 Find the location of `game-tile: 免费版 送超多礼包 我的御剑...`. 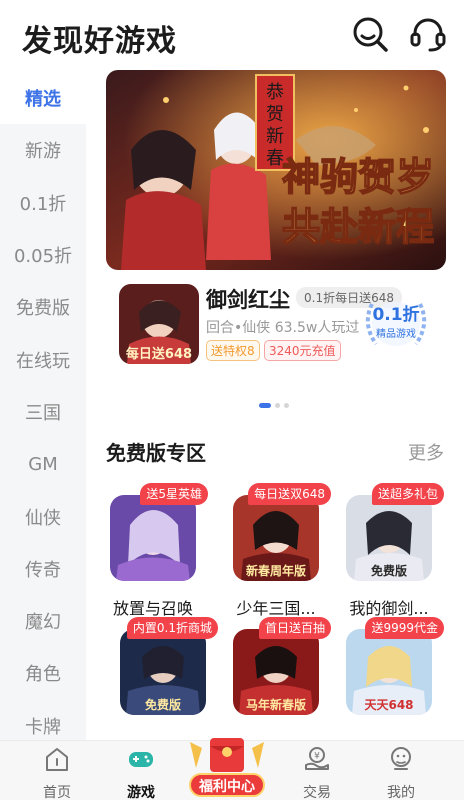

game-tile: 免费版 送超多礼包 我的御剑... is located at coordinates (389, 553).